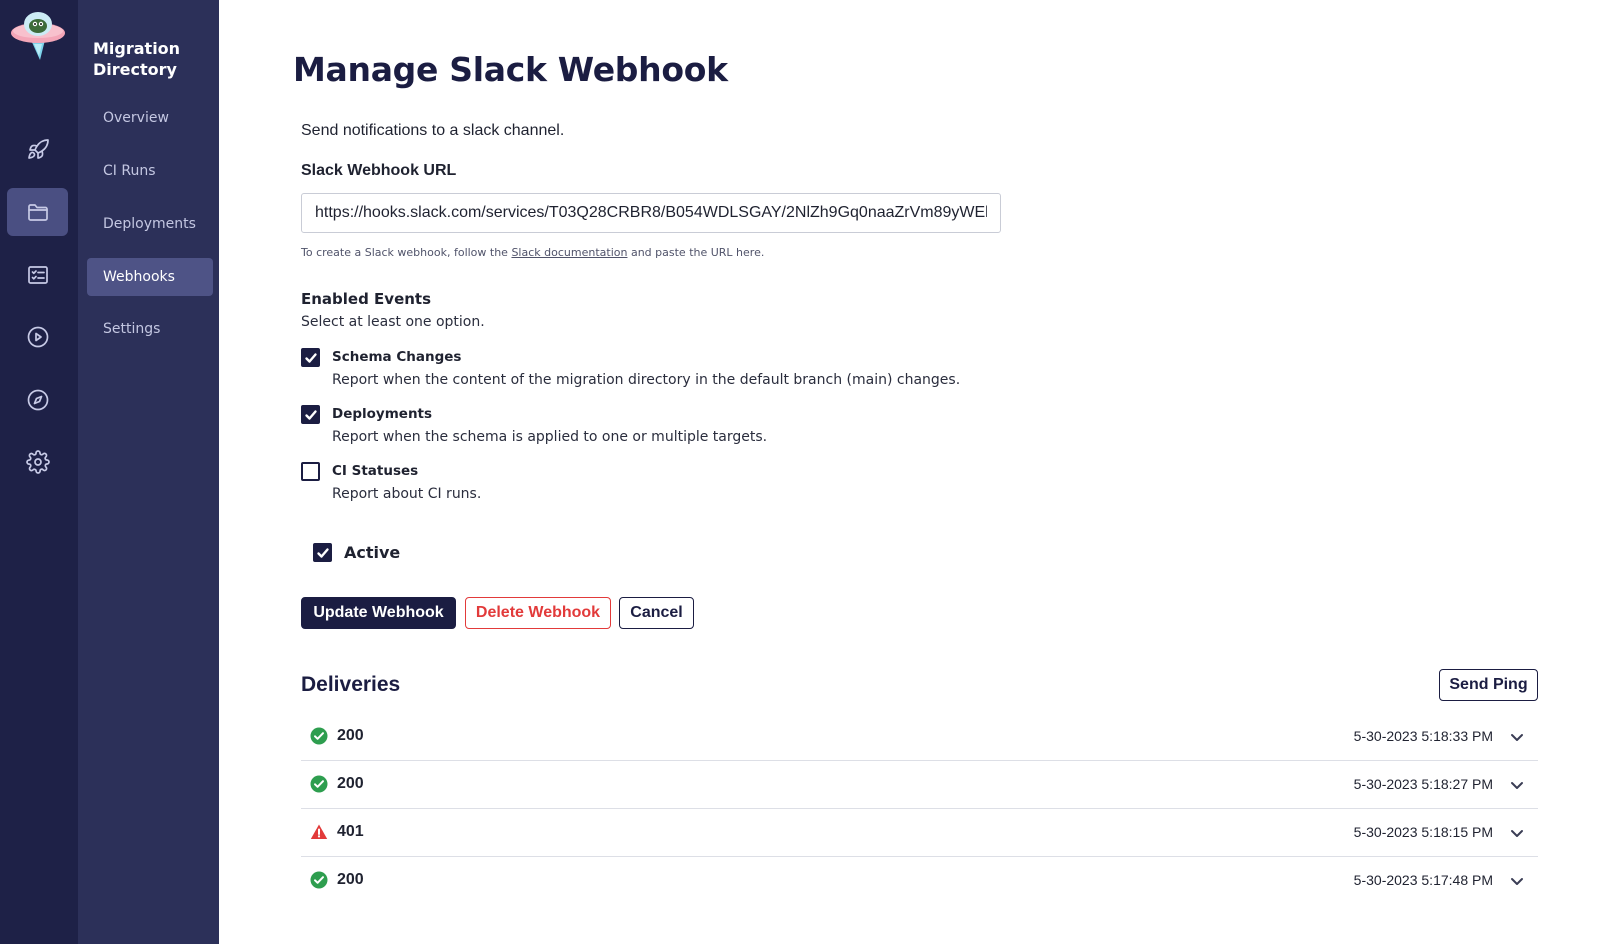 This screenshot has width=1613, height=944. I want to click on delivery-row: 200 5-30-2023 5:18:33 PM, so click(919, 737).